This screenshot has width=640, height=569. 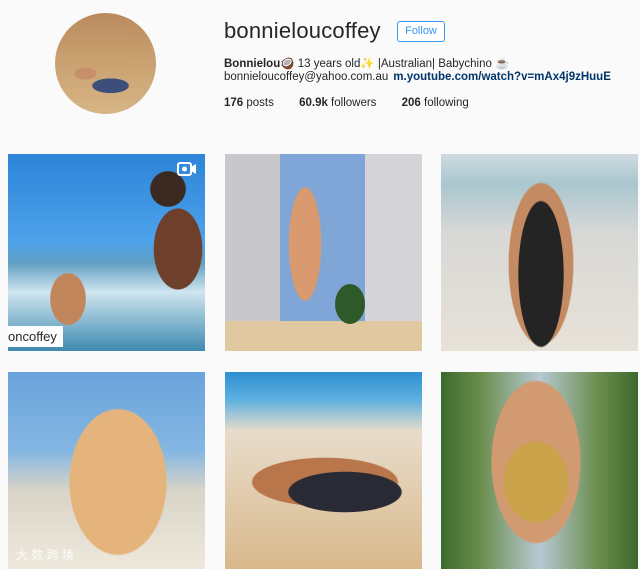 What do you see at coordinates (186, 169) in the screenshot?
I see `video-icon` at bounding box center [186, 169].